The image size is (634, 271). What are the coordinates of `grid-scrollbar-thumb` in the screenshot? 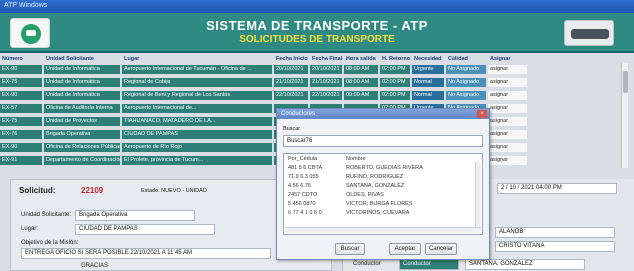 It's located at (625, 82).